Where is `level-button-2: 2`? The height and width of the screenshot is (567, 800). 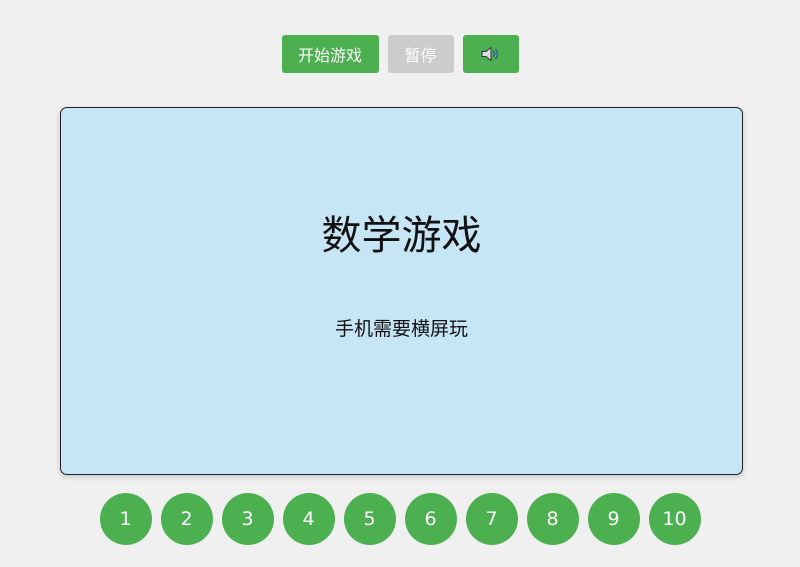
level-button-2: 2 is located at coordinates (186, 519).